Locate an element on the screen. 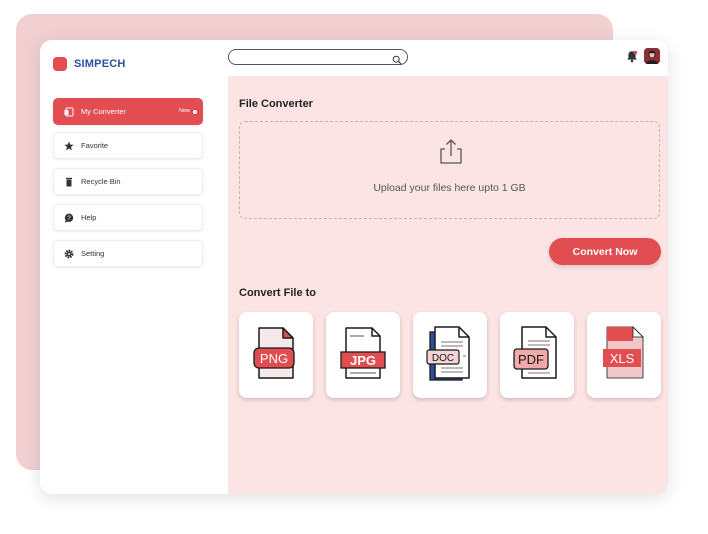 The width and height of the screenshot is (708, 534). format-tile-jpg: JPG is located at coordinates (363, 355).